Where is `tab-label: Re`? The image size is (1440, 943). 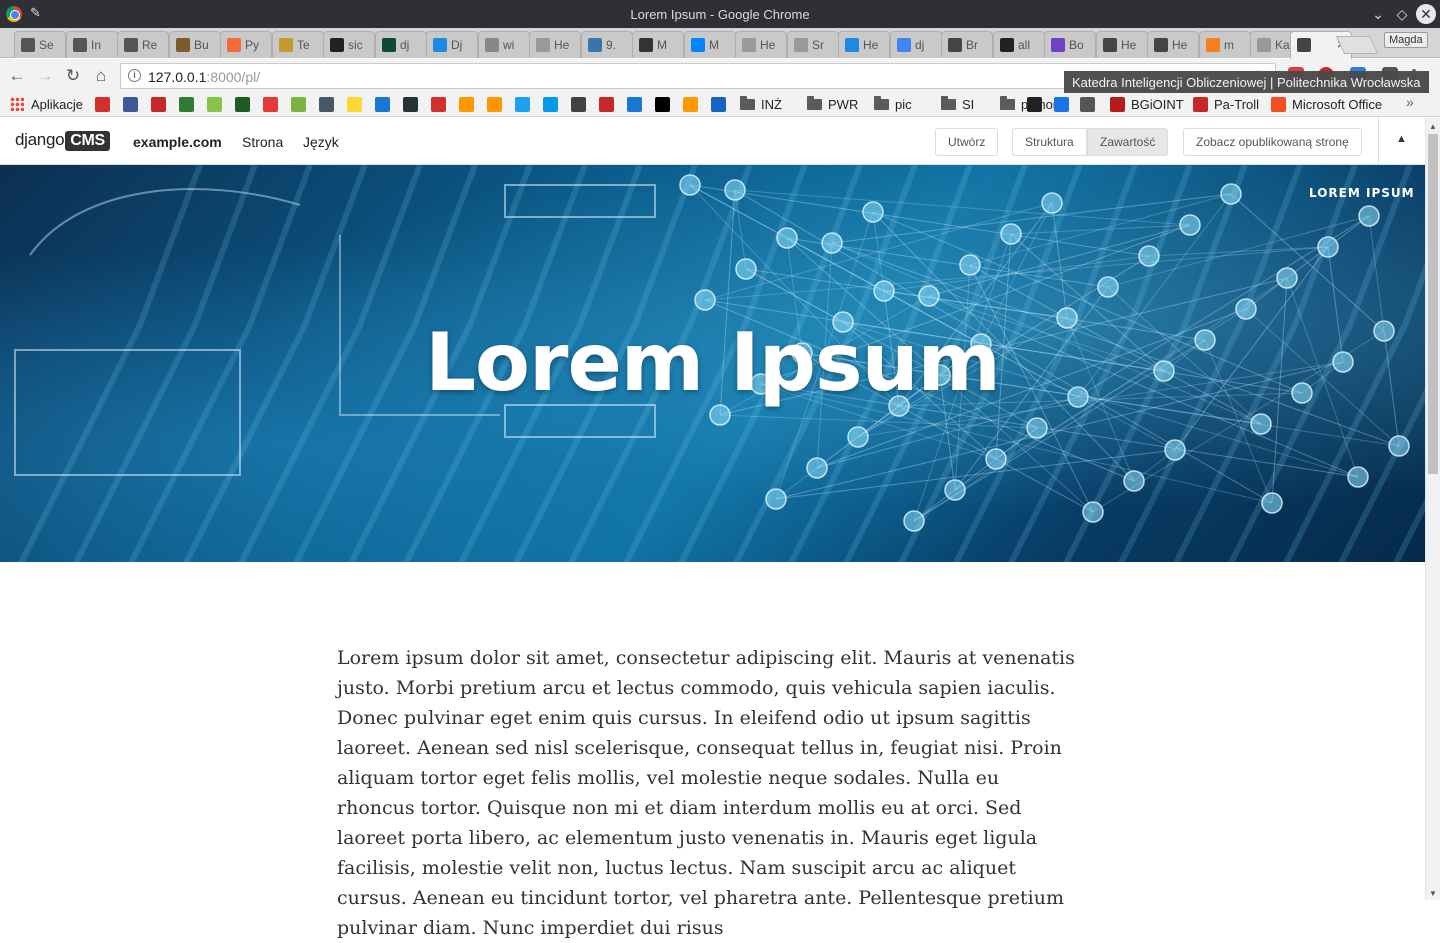 tab-label: Re is located at coordinates (150, 45).